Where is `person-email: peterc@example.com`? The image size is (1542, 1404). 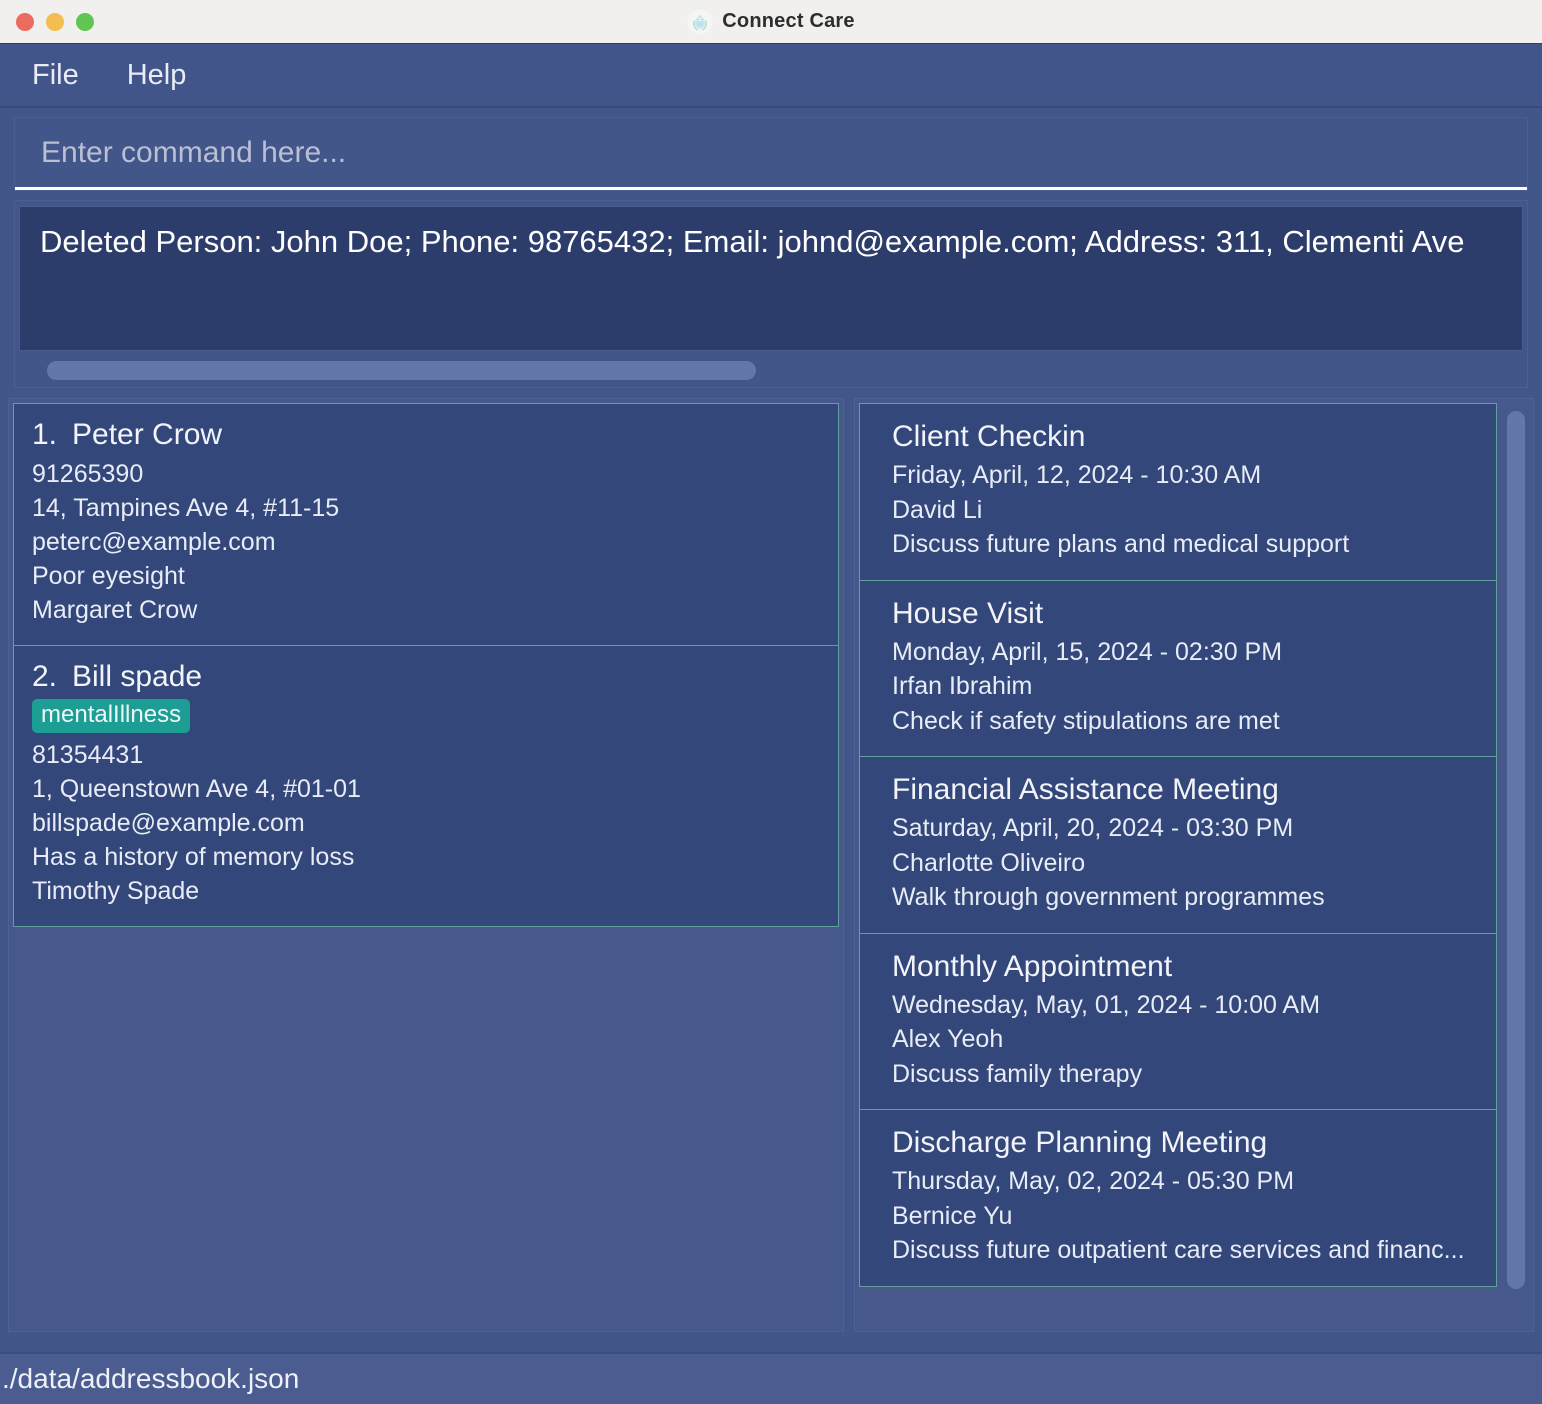
person-email: peterc@example.com is located at coordinates (154, 542).